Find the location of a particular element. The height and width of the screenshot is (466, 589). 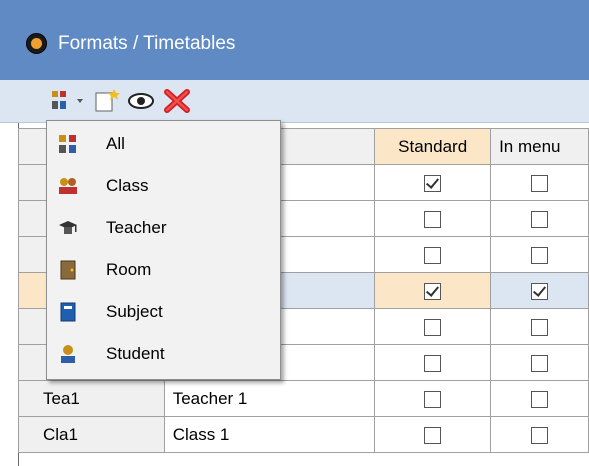

menu-item-teacher: Teacher is located at coordinates (163, 228).